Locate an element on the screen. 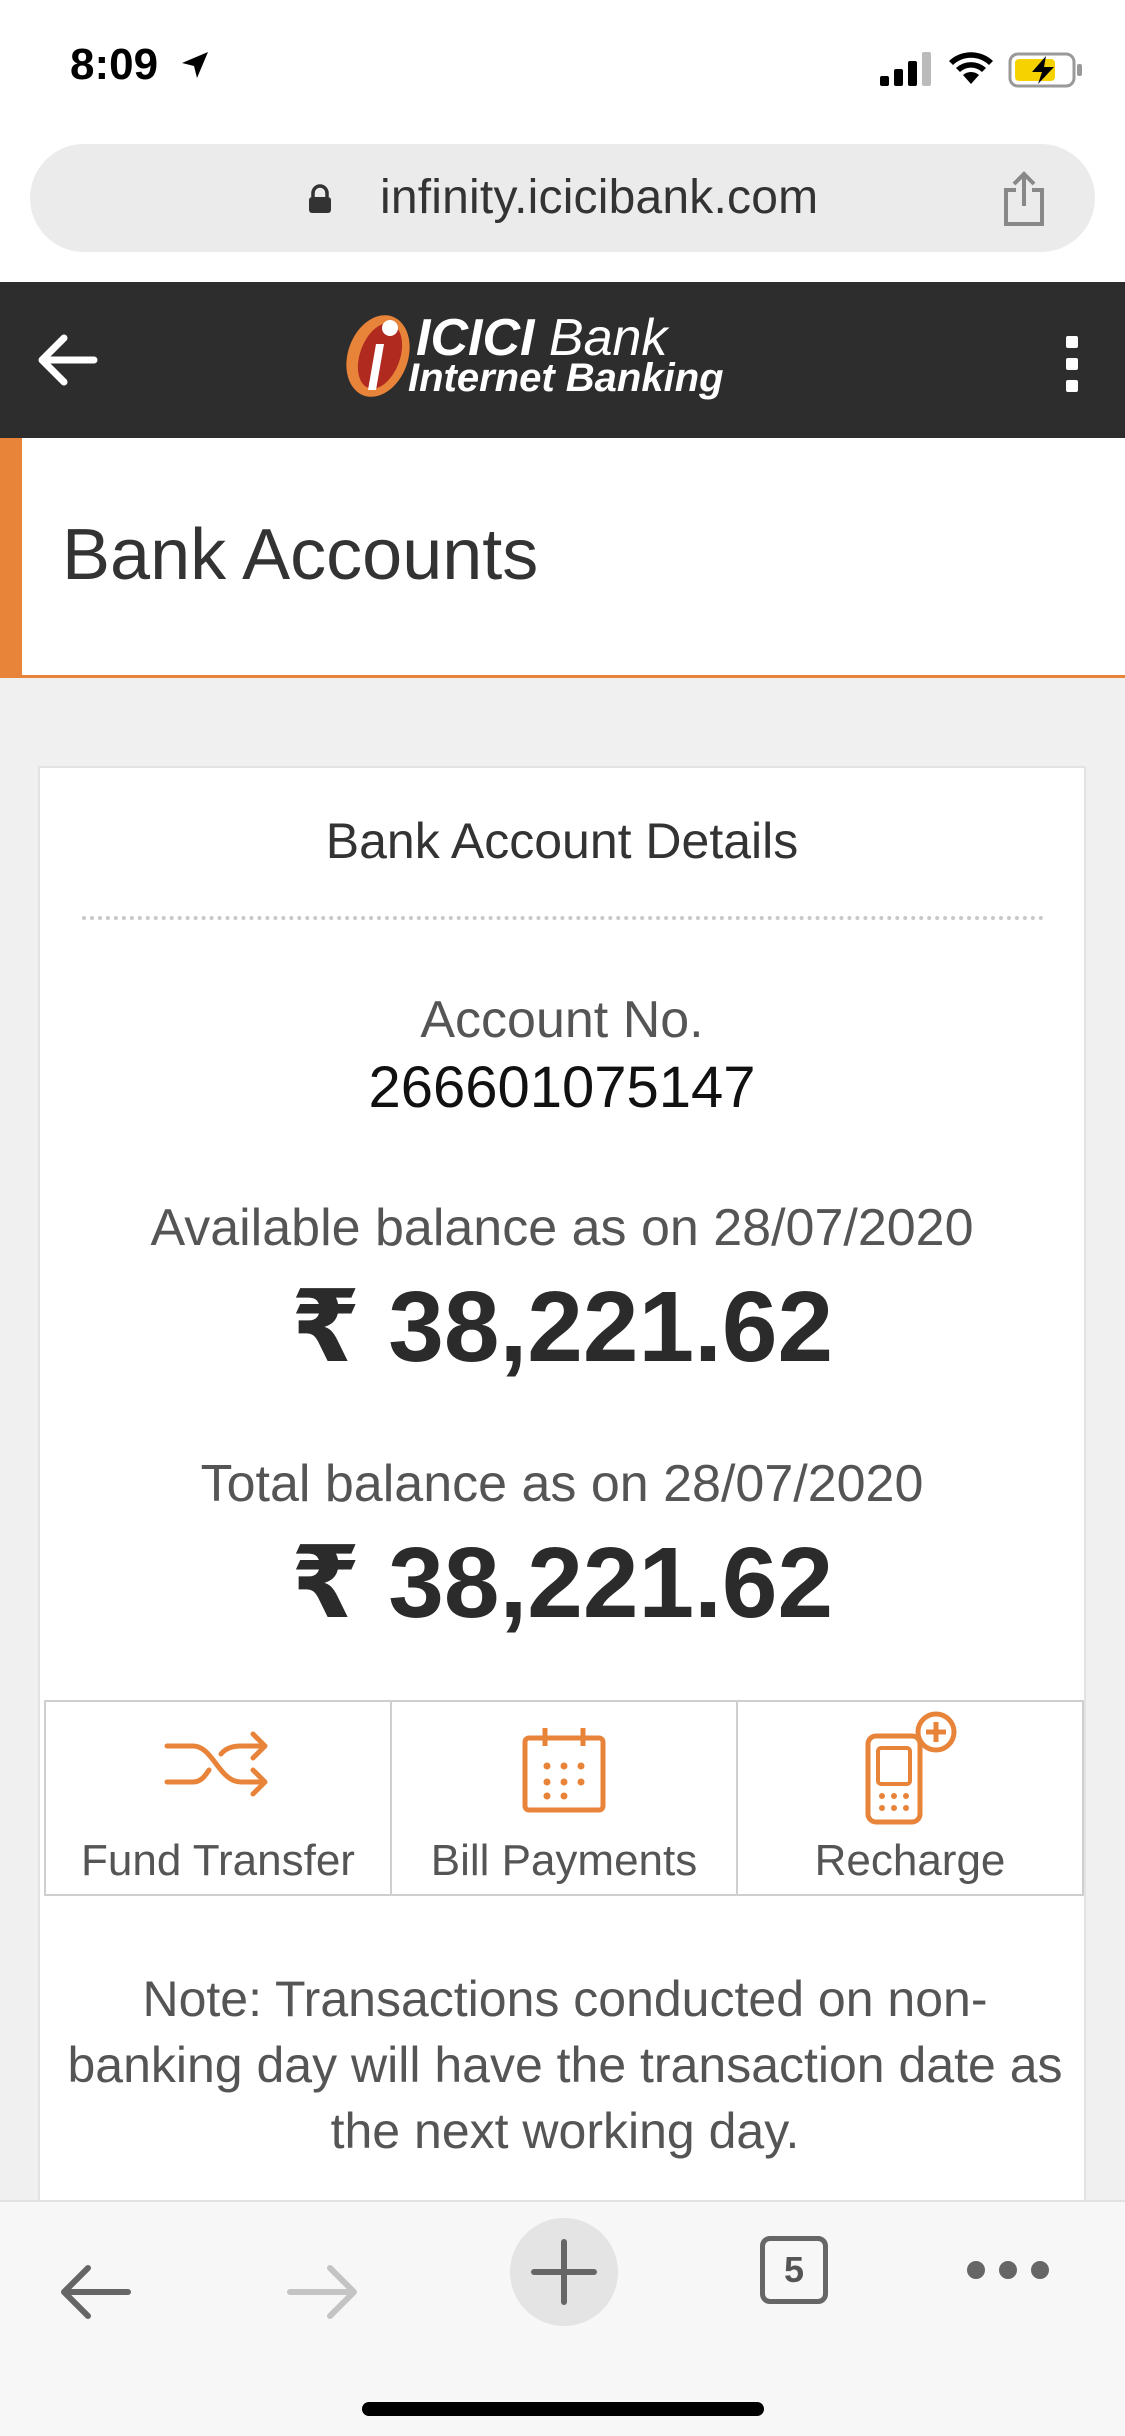 This screenshot has height=2436, width=1125. icici-logo: ICICI Bank Internet Banking is located at coordinates (568, 360).